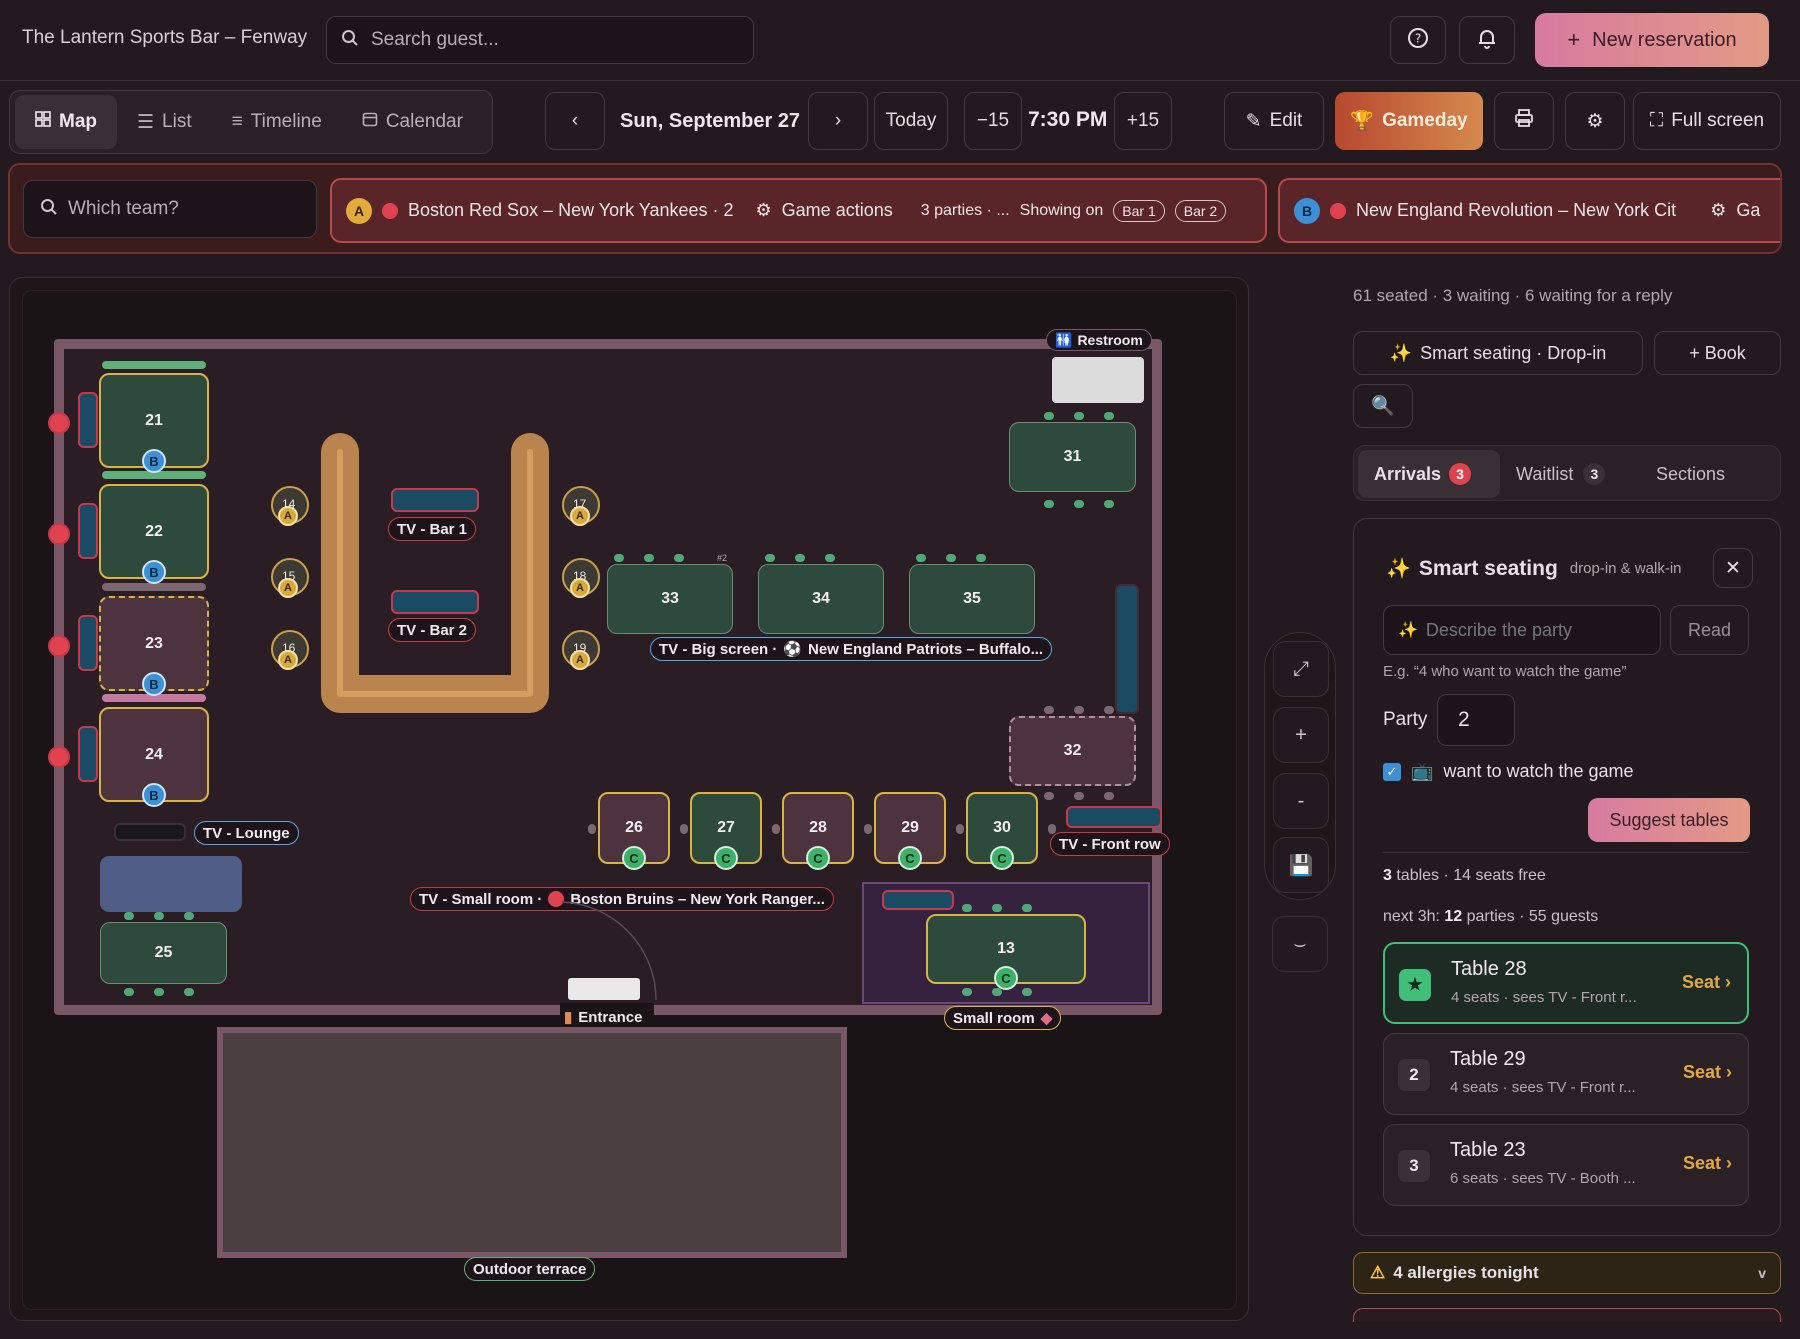 Image resolution: width=1800 pixels, height=1339 pixels. I want to click on tv-big-screen-text: TV - Big screen ·, so click(718, 649).